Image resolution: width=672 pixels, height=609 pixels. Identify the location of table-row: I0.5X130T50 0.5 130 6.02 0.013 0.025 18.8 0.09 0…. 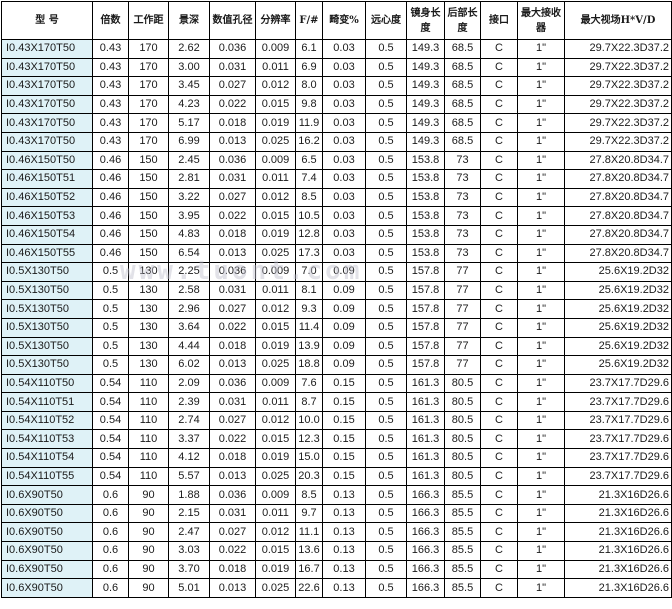
(336, 365).